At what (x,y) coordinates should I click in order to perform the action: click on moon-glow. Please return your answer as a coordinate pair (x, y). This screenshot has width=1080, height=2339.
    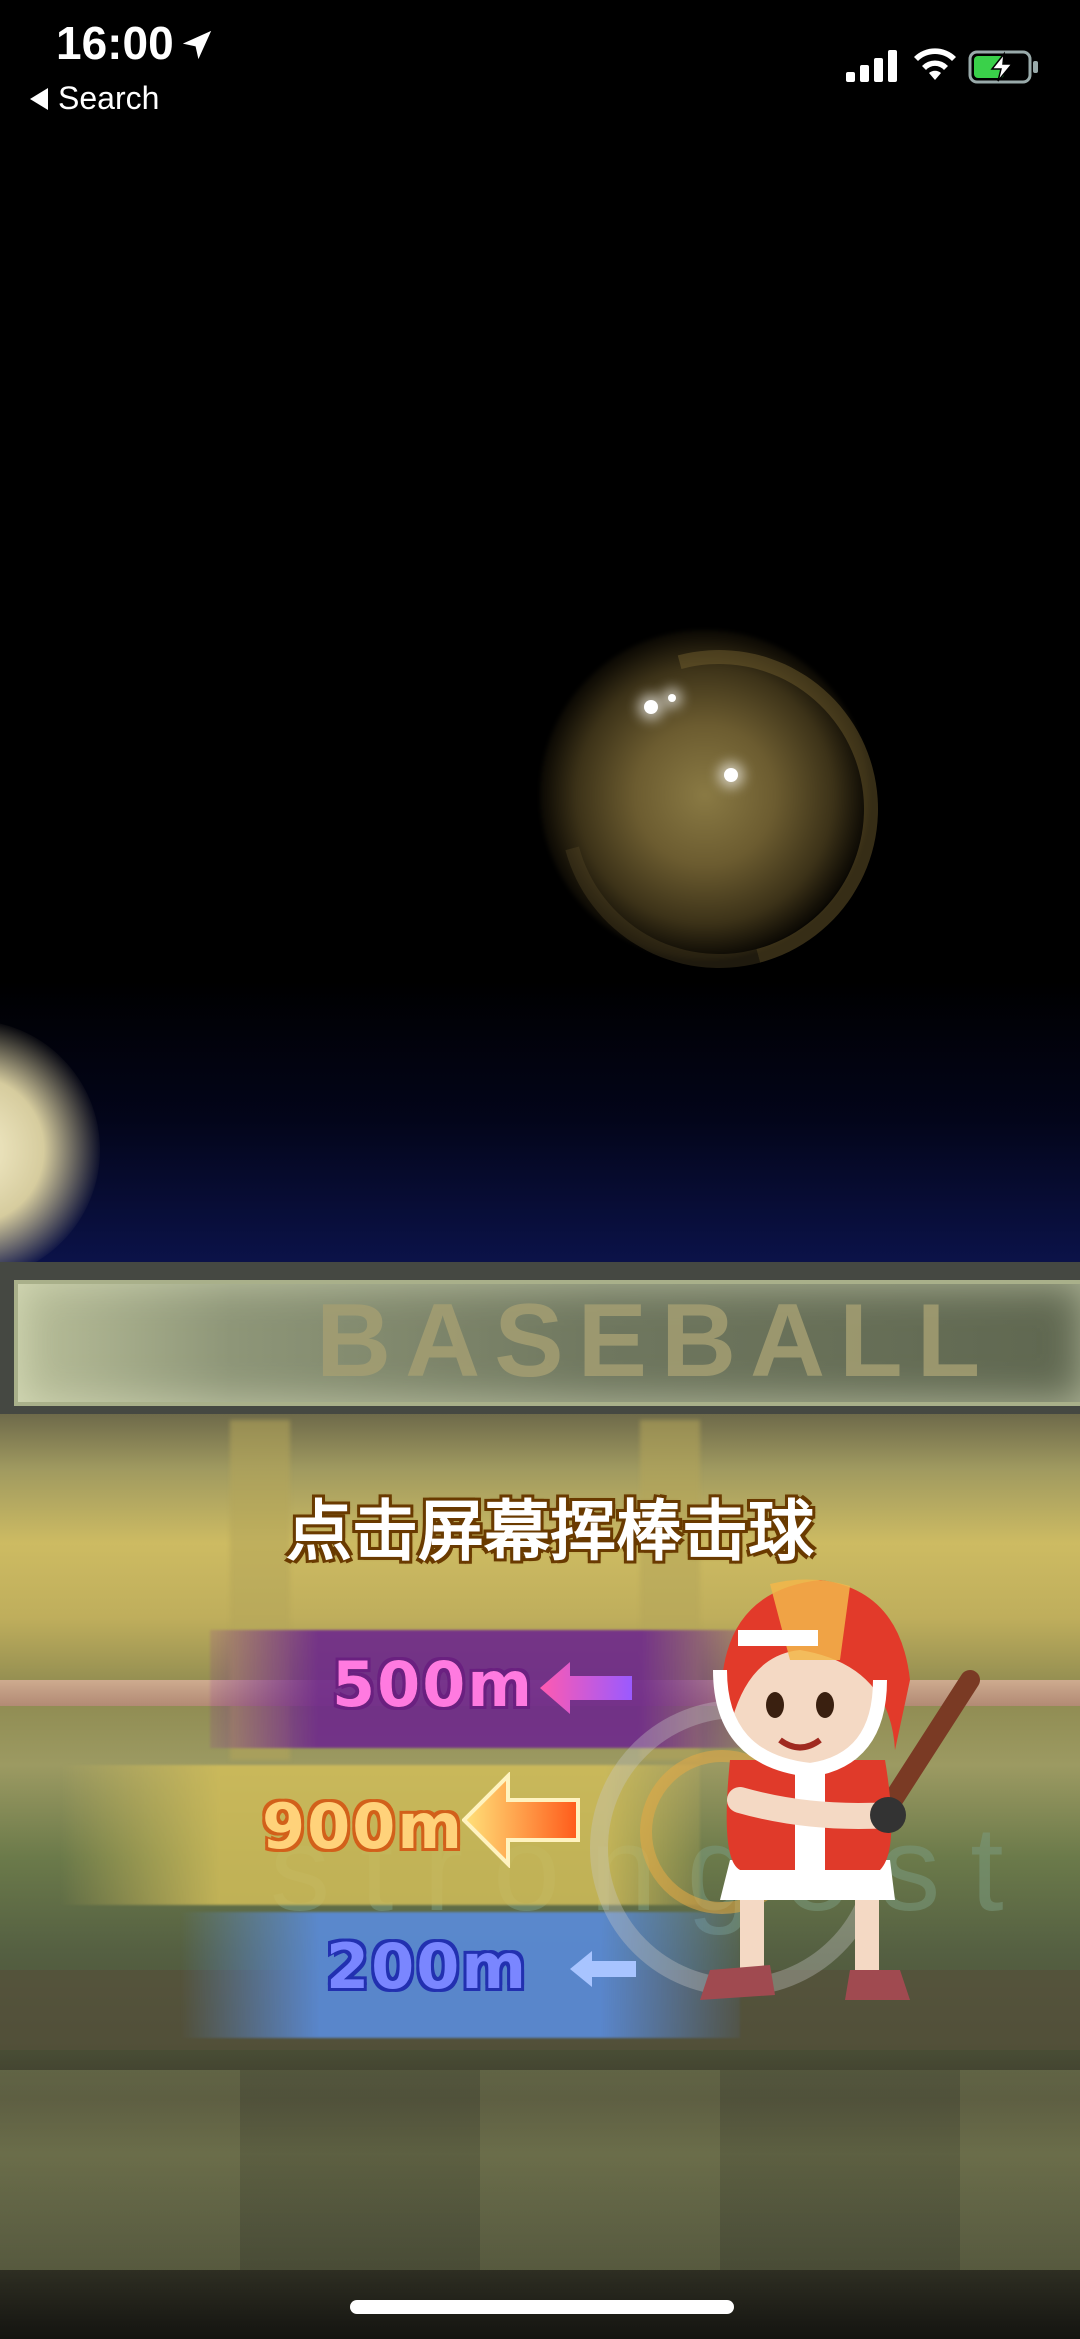
    Looking at the image, I should click on (50, 1150).